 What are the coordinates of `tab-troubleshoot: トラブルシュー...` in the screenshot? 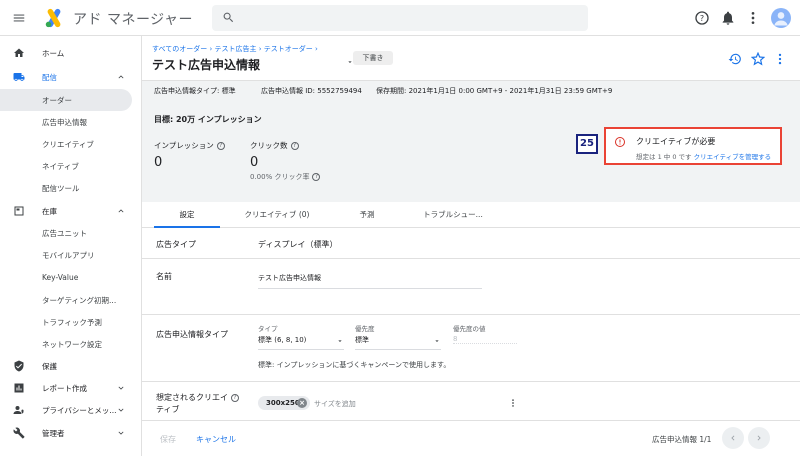 It's located at (453, 215).